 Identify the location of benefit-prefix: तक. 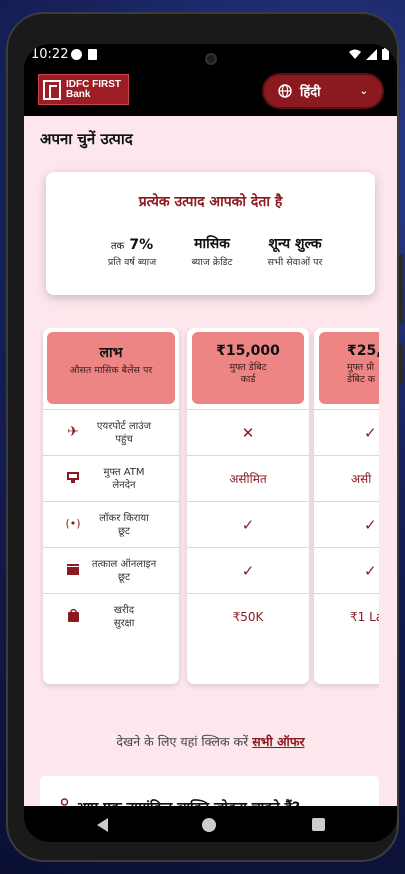
(117, 246).